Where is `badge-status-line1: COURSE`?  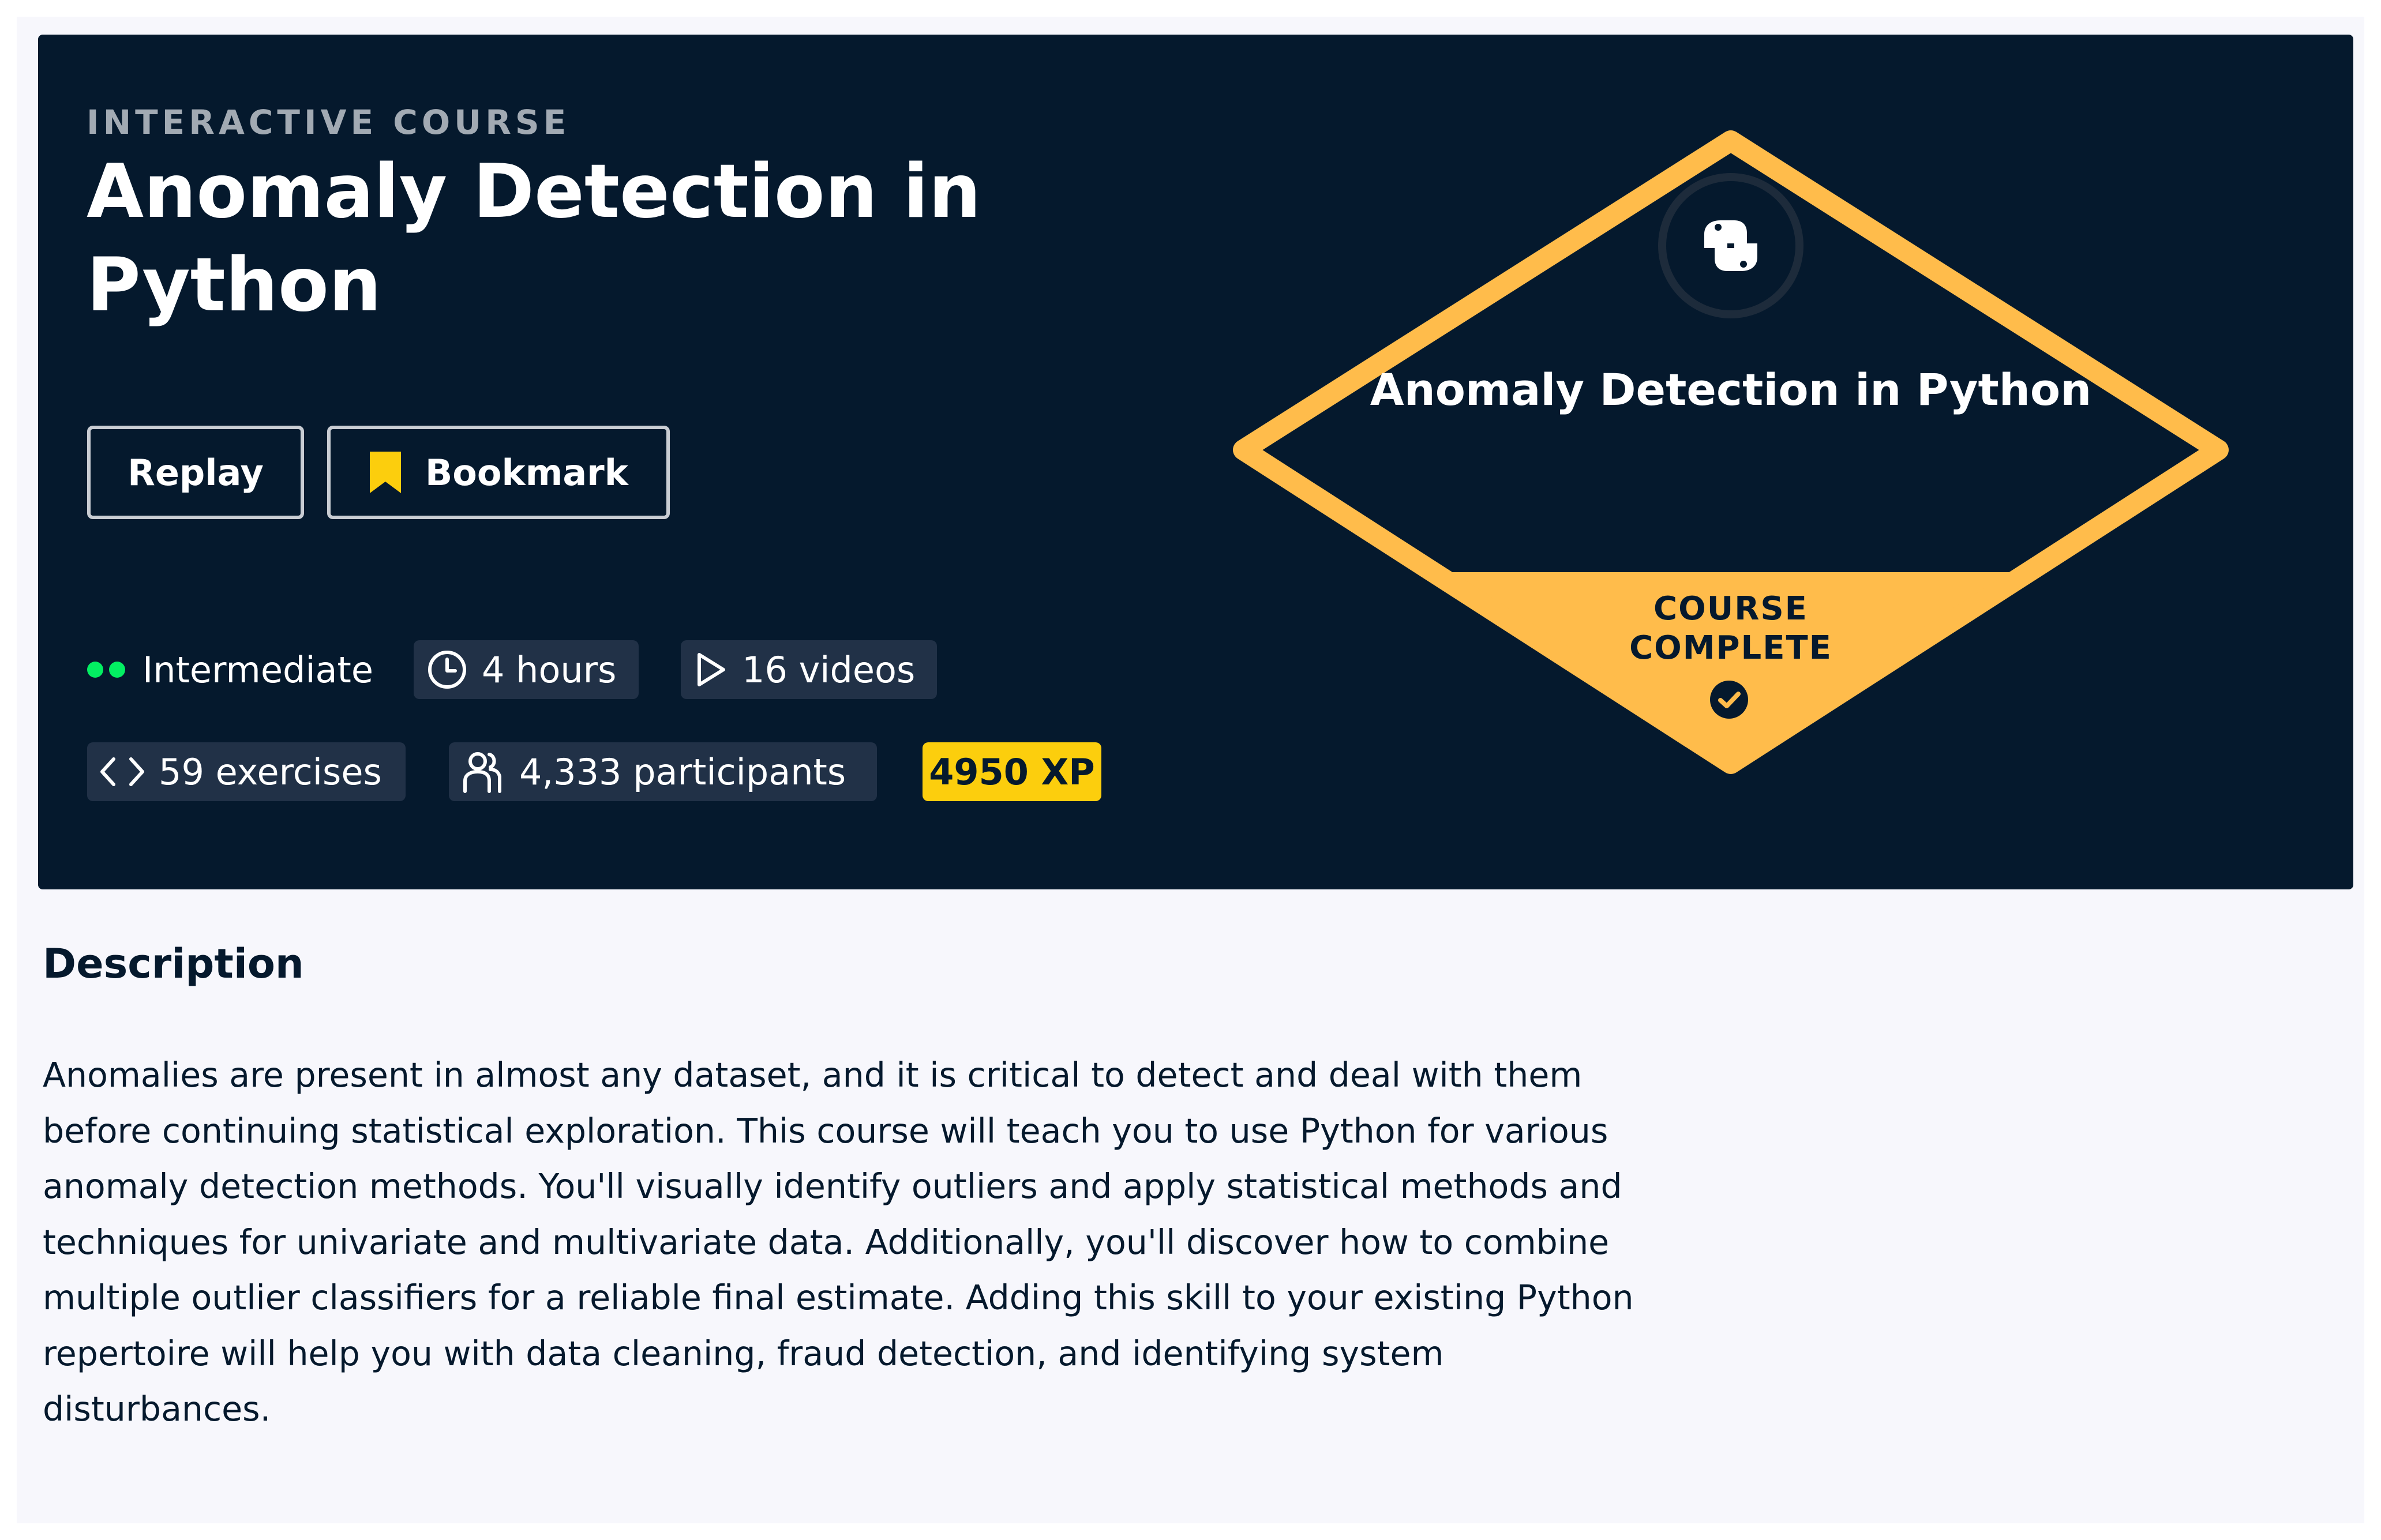 badge-status-line1: COURSE is located at coordinates (1731, 609).